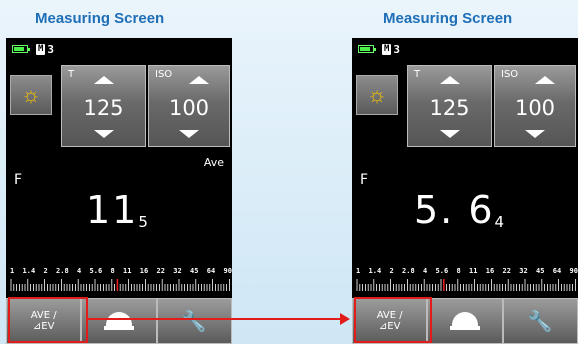  I want to click on right-ave-highlight, so click(393, 320).